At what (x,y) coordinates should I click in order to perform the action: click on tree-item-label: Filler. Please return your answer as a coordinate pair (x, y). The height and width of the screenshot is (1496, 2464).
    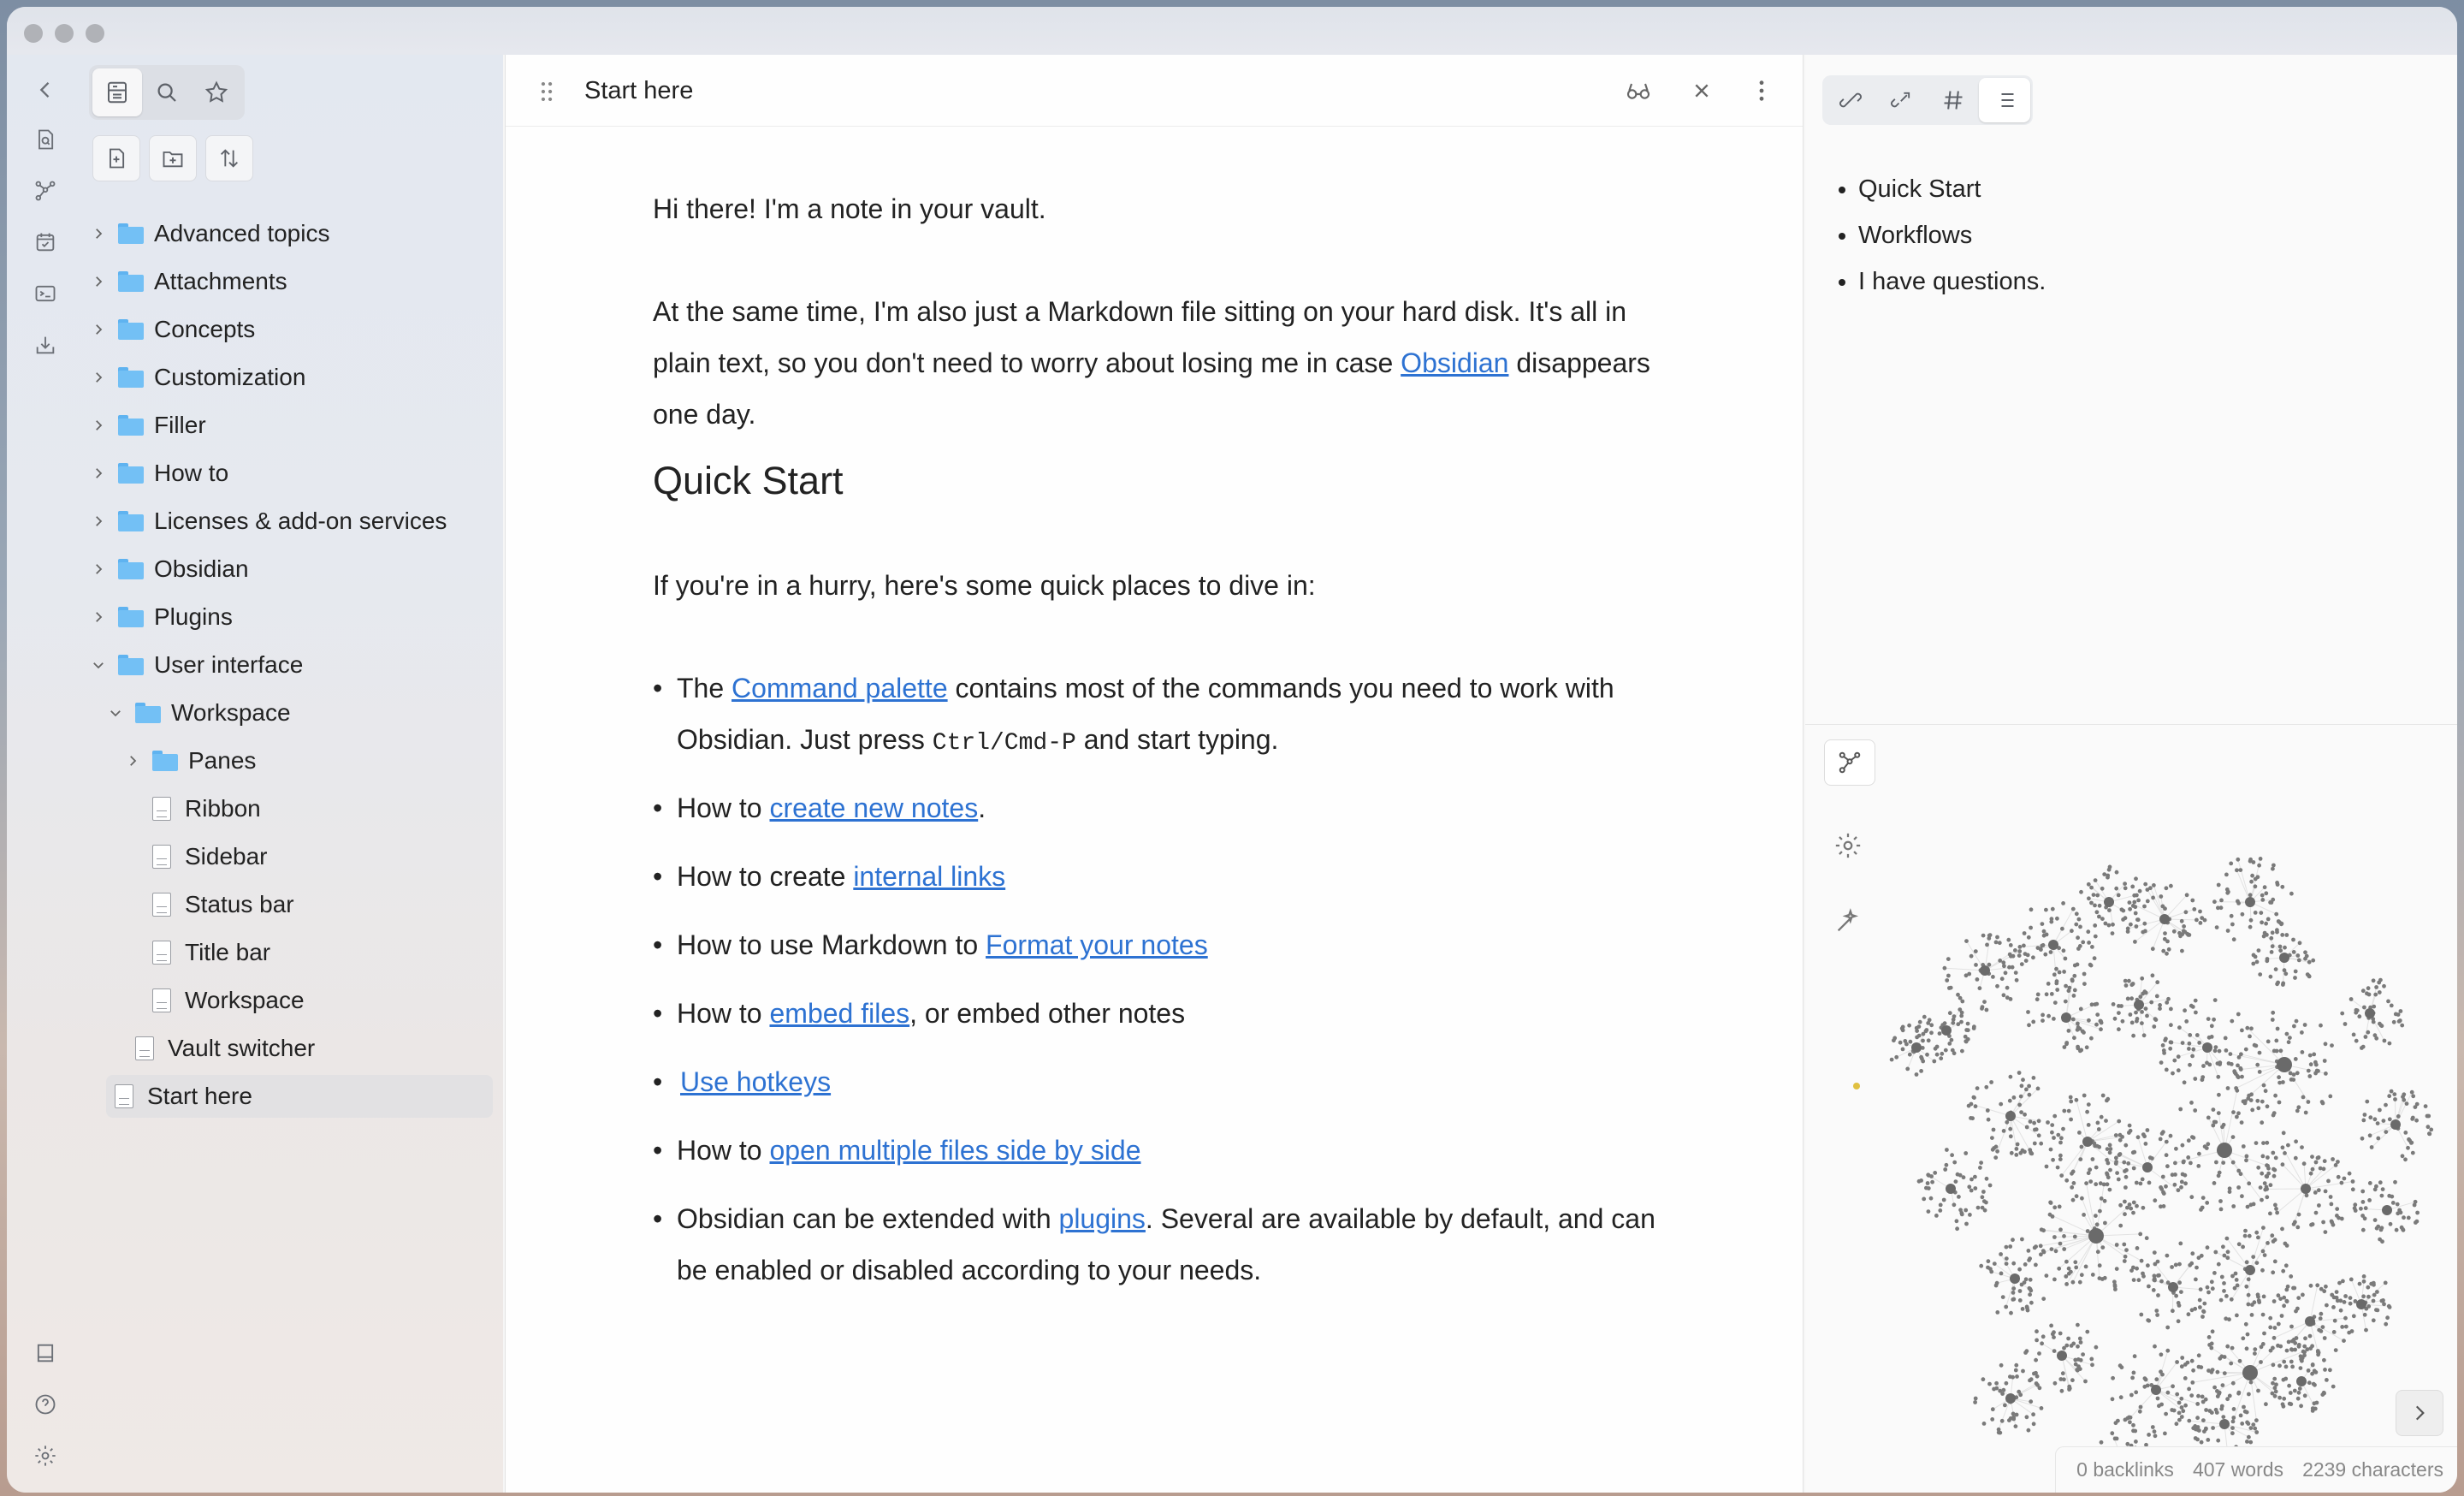
    Looking at the image, I should click on (180, 425).